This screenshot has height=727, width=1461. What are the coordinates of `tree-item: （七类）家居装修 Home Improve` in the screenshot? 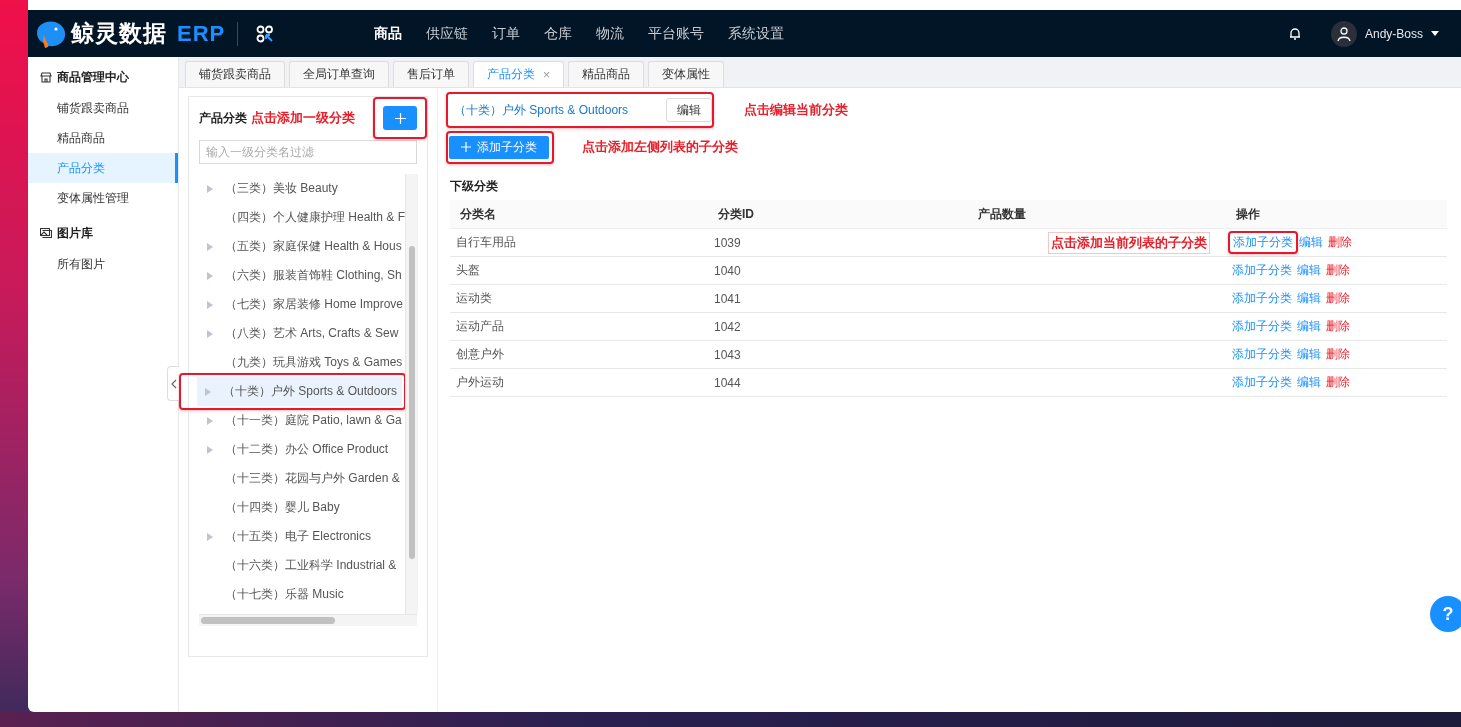 It's located at (301, 304).